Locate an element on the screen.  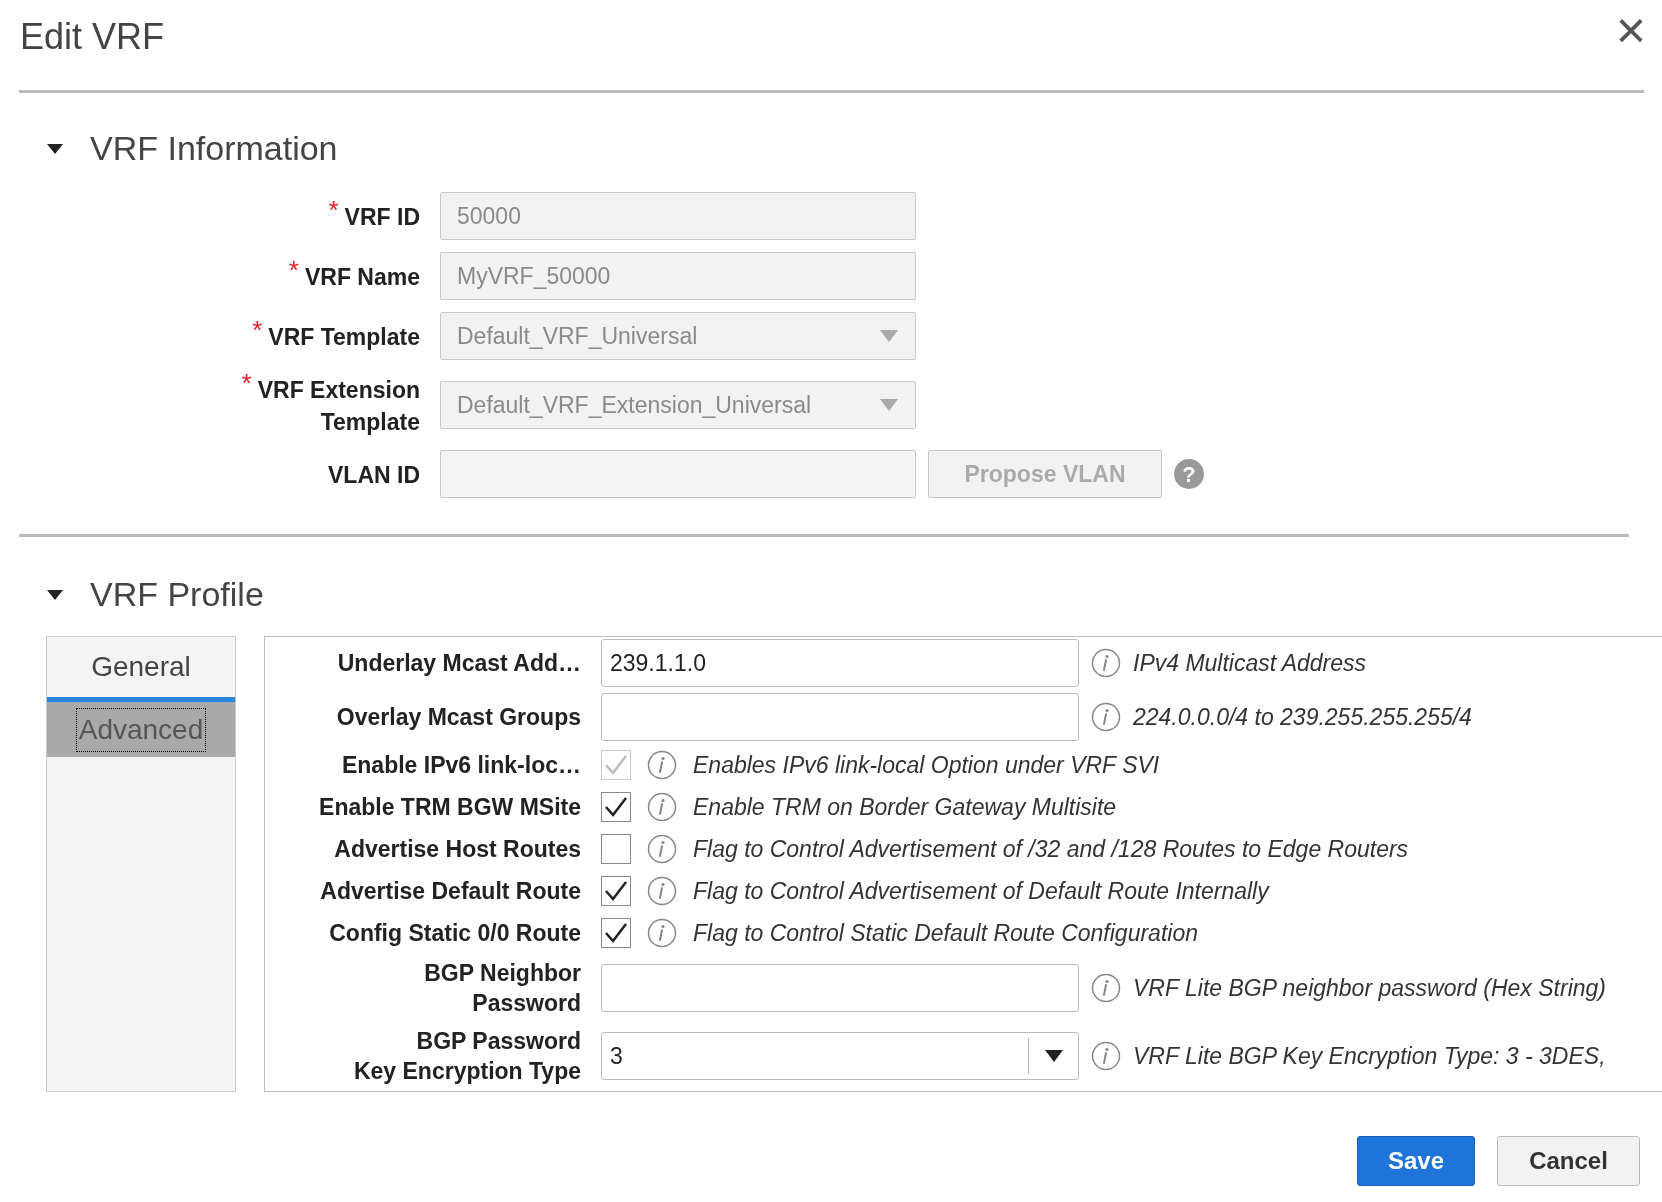
field-label: VRF Extension Template is located at coordinates (338, 406).